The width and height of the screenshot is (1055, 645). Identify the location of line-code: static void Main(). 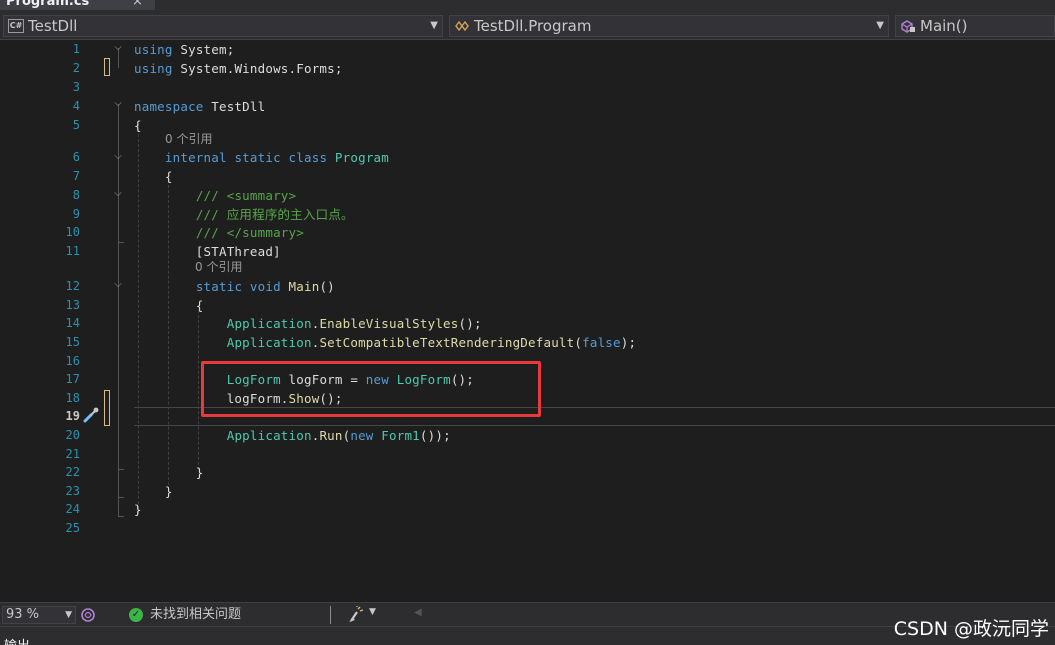
(234, 286).